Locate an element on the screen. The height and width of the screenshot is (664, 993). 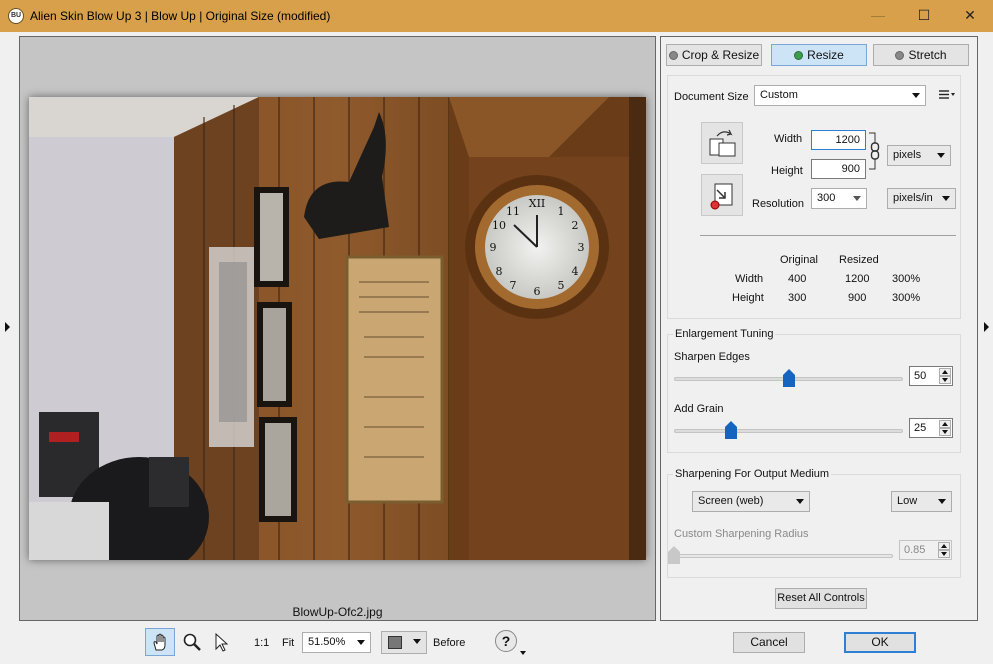
resolution-select: 300 is located at coordinates (839, 198).